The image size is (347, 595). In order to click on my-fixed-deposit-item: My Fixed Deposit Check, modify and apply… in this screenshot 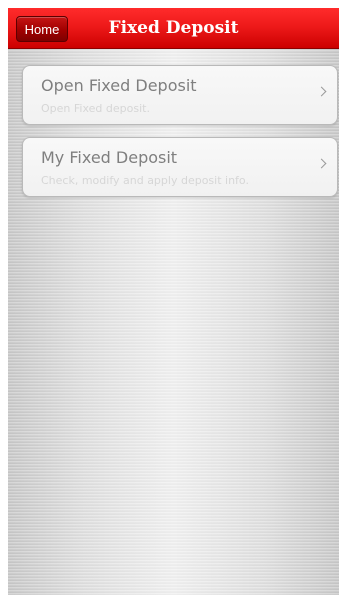, I will do `click(180, 167)`.